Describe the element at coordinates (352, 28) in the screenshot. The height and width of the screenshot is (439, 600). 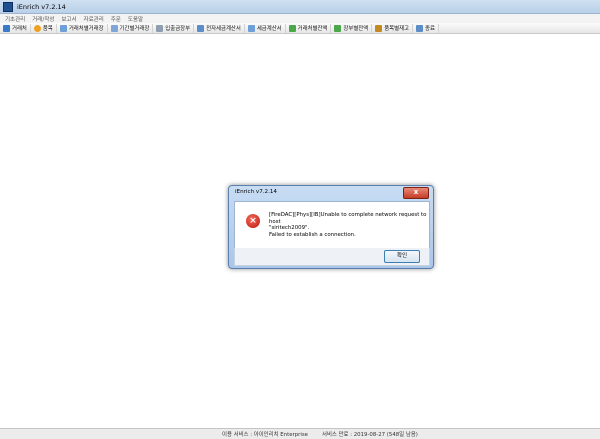
I see `toolbar-book-balance-button: 장부별잔액` at that location.